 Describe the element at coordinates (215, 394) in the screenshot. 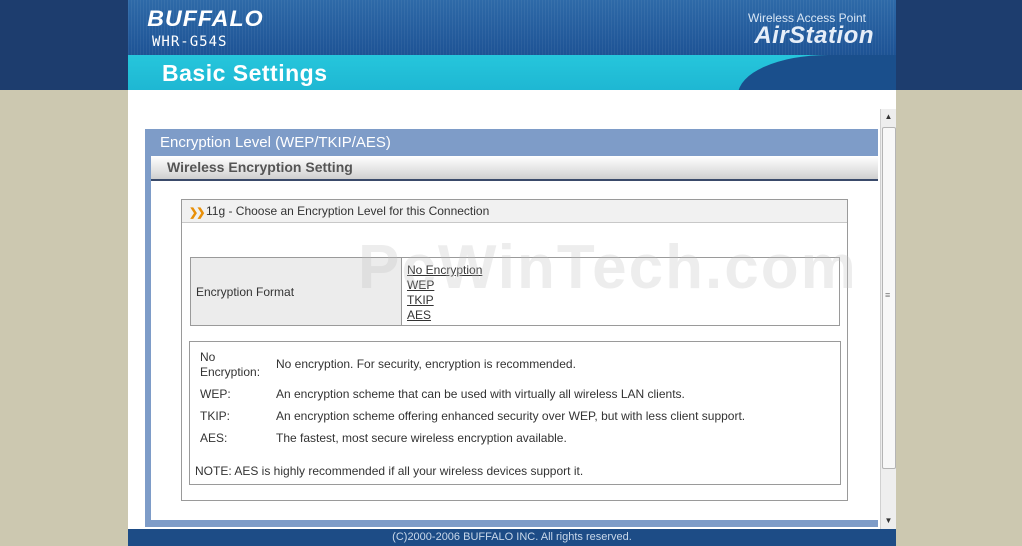

I see `term-wep: WEP:` at that location.